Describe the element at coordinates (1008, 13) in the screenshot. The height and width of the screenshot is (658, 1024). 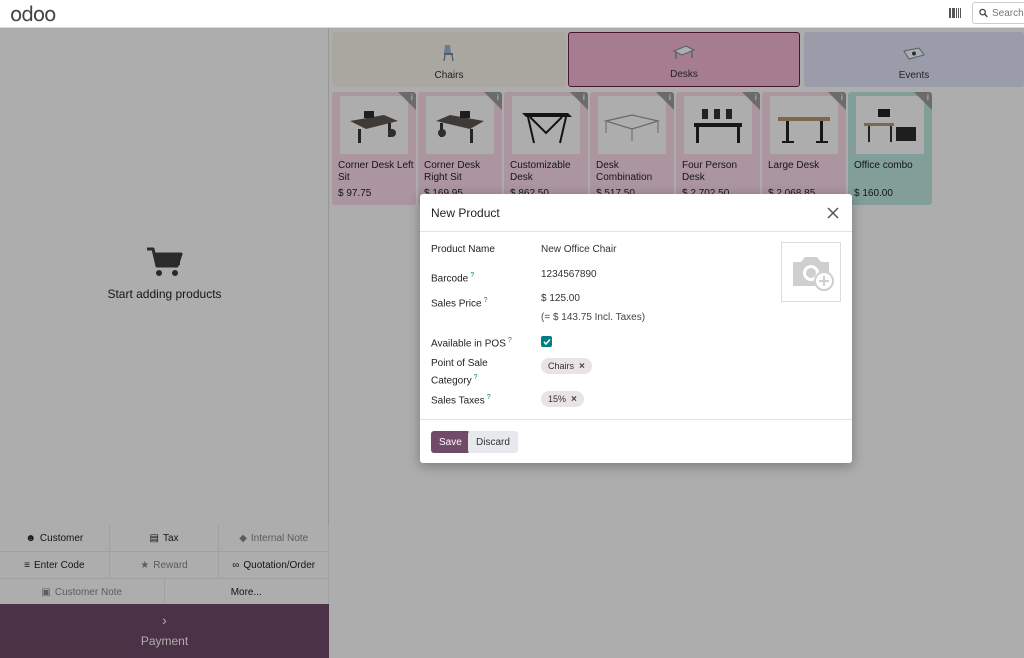
I see `search-input` at that location.